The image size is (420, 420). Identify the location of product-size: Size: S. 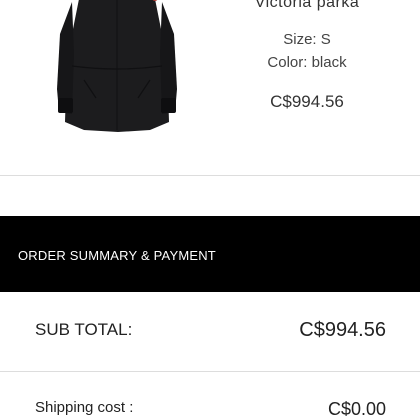
(307, 39).